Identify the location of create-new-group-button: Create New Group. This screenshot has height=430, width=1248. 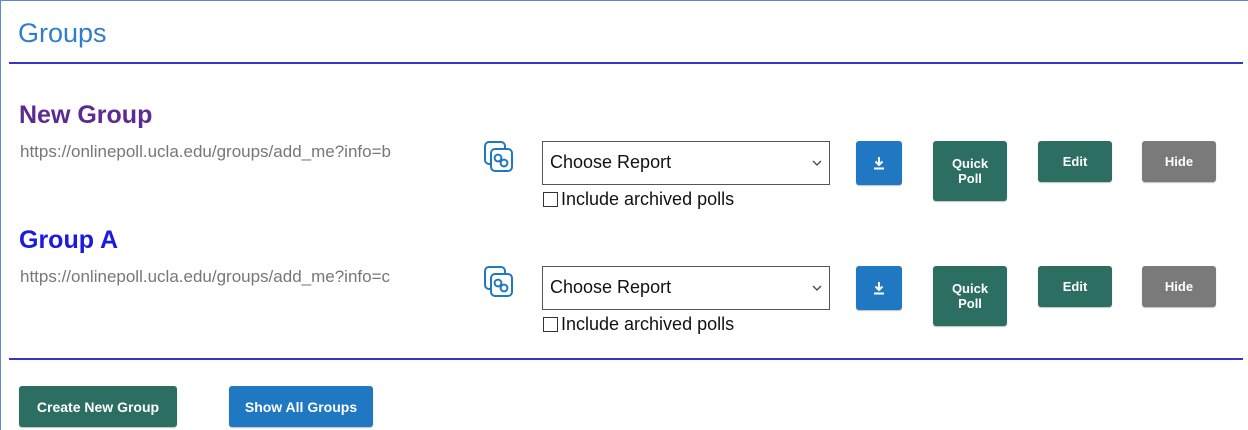
(98, 406).